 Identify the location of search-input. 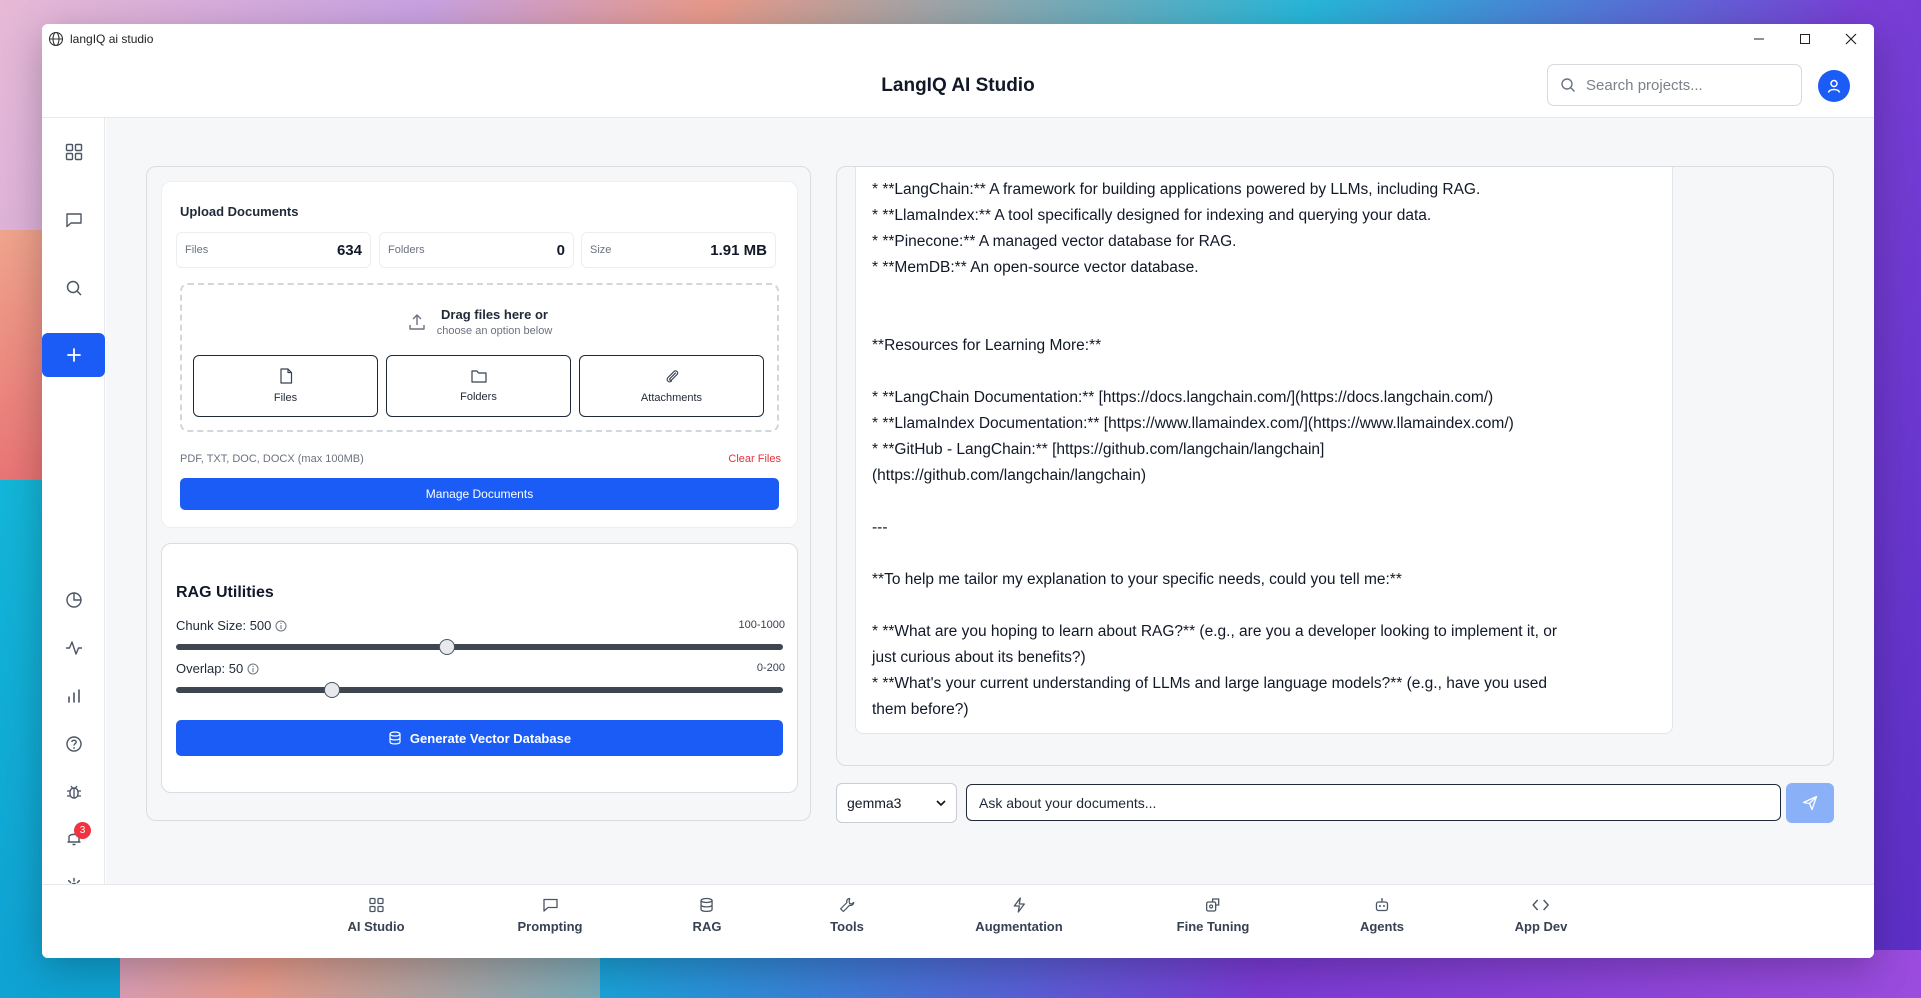
(1686, 85).